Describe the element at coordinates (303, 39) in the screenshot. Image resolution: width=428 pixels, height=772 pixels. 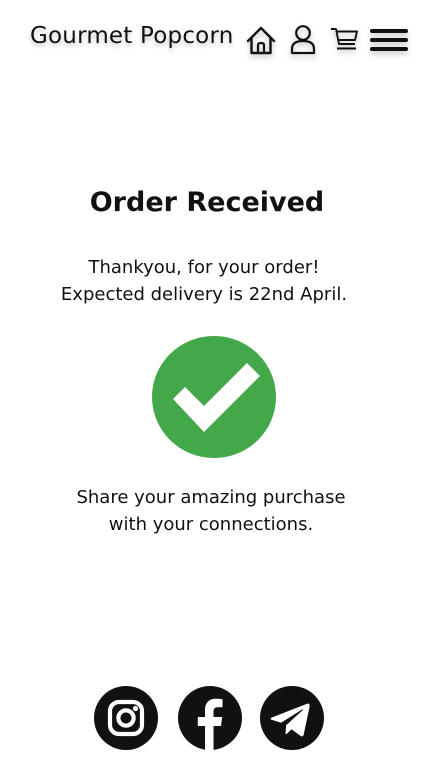
I see `user-icon` at that location.